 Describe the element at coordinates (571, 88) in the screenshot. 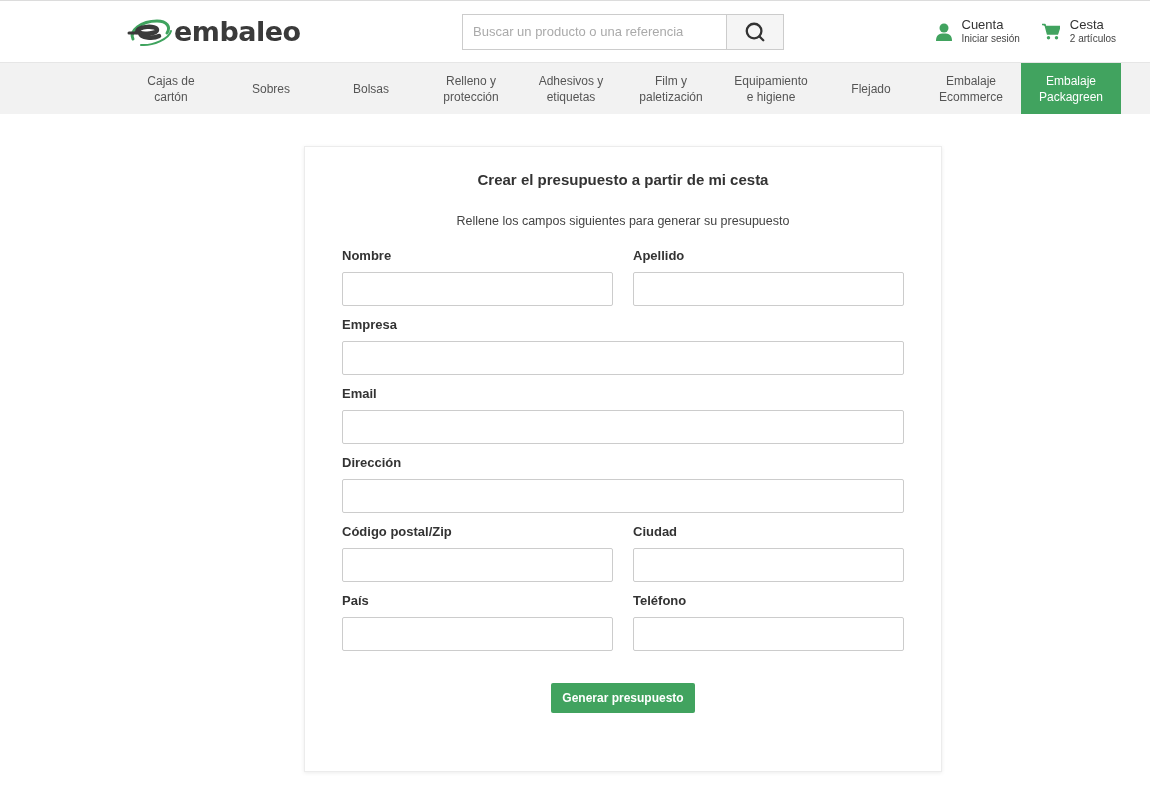

I see `category-tab: Adhesivos y etiquetas` at that location.